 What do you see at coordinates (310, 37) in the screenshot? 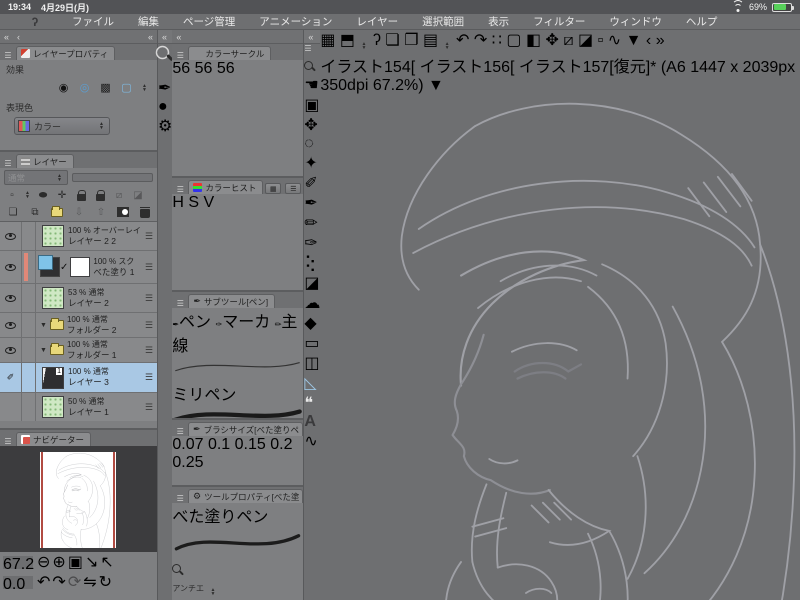
I see `collapse-toolbar-button: «` at bounding box center [310, 37].